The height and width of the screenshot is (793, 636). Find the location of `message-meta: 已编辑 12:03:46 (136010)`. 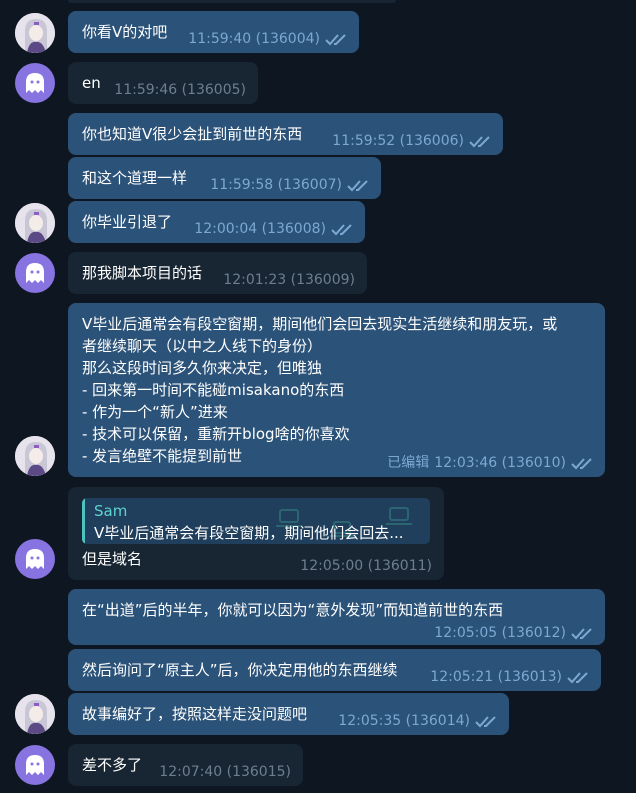

message-meta: 已编辑 12:03:46 (136010) is located at coordinates (491, 463).